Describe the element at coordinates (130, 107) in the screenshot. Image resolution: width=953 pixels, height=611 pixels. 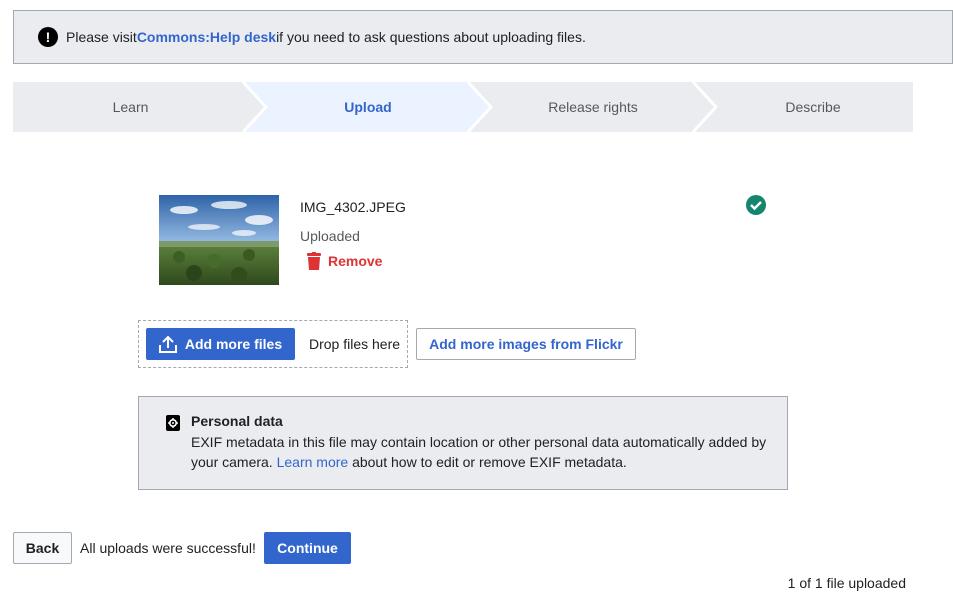
I see `step-learn: Learn` at that location.